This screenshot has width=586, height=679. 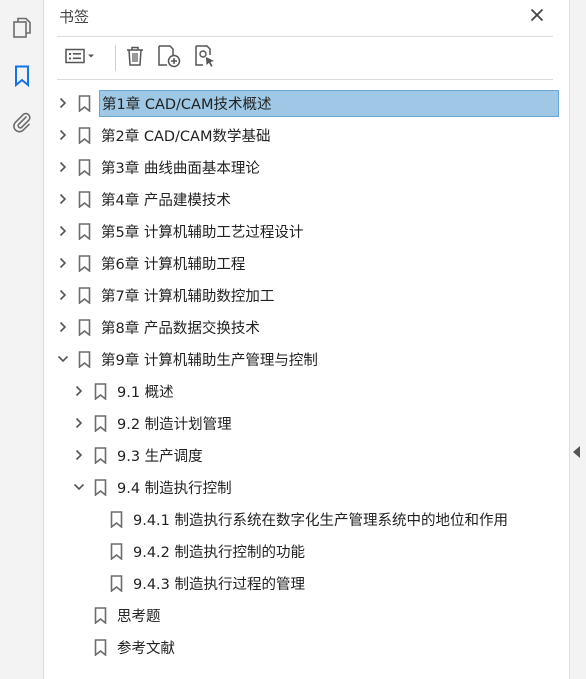 What do you see at coordinates (173, 264) in the screenshot?
I see `bookmark-label: 第6章 计算机辅助工程` at bounding box center [173, 264].